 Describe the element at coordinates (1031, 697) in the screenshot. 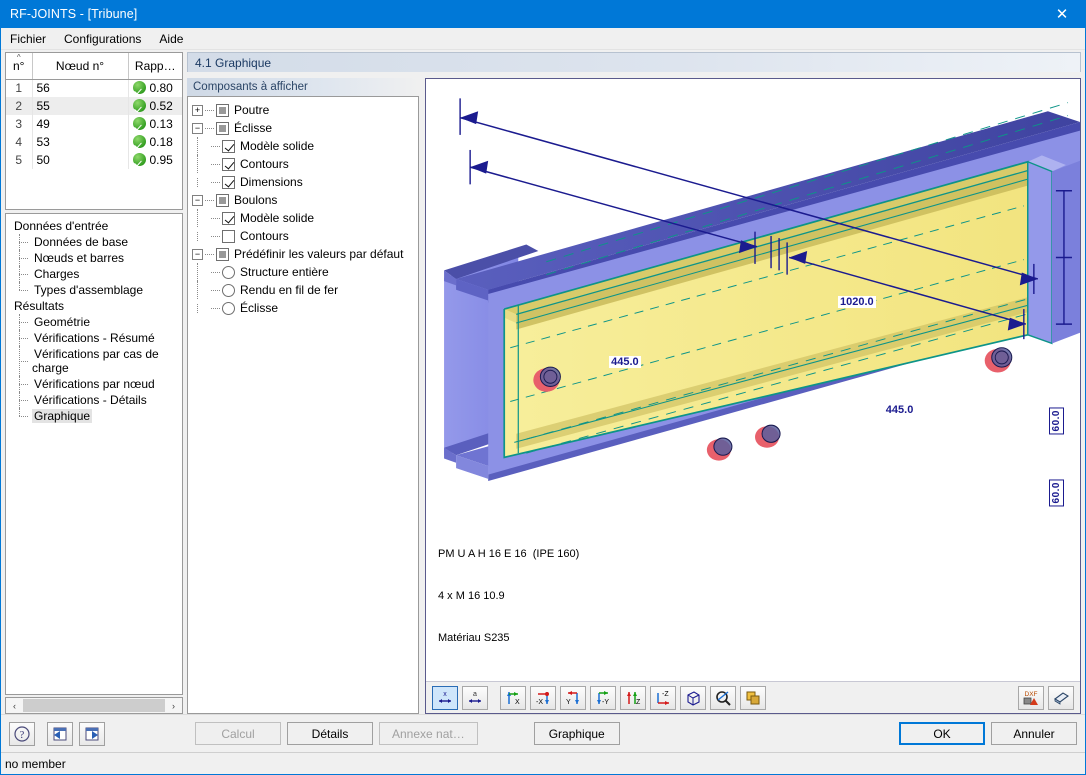

I see `dxf-export-icon: DXF` at that location.